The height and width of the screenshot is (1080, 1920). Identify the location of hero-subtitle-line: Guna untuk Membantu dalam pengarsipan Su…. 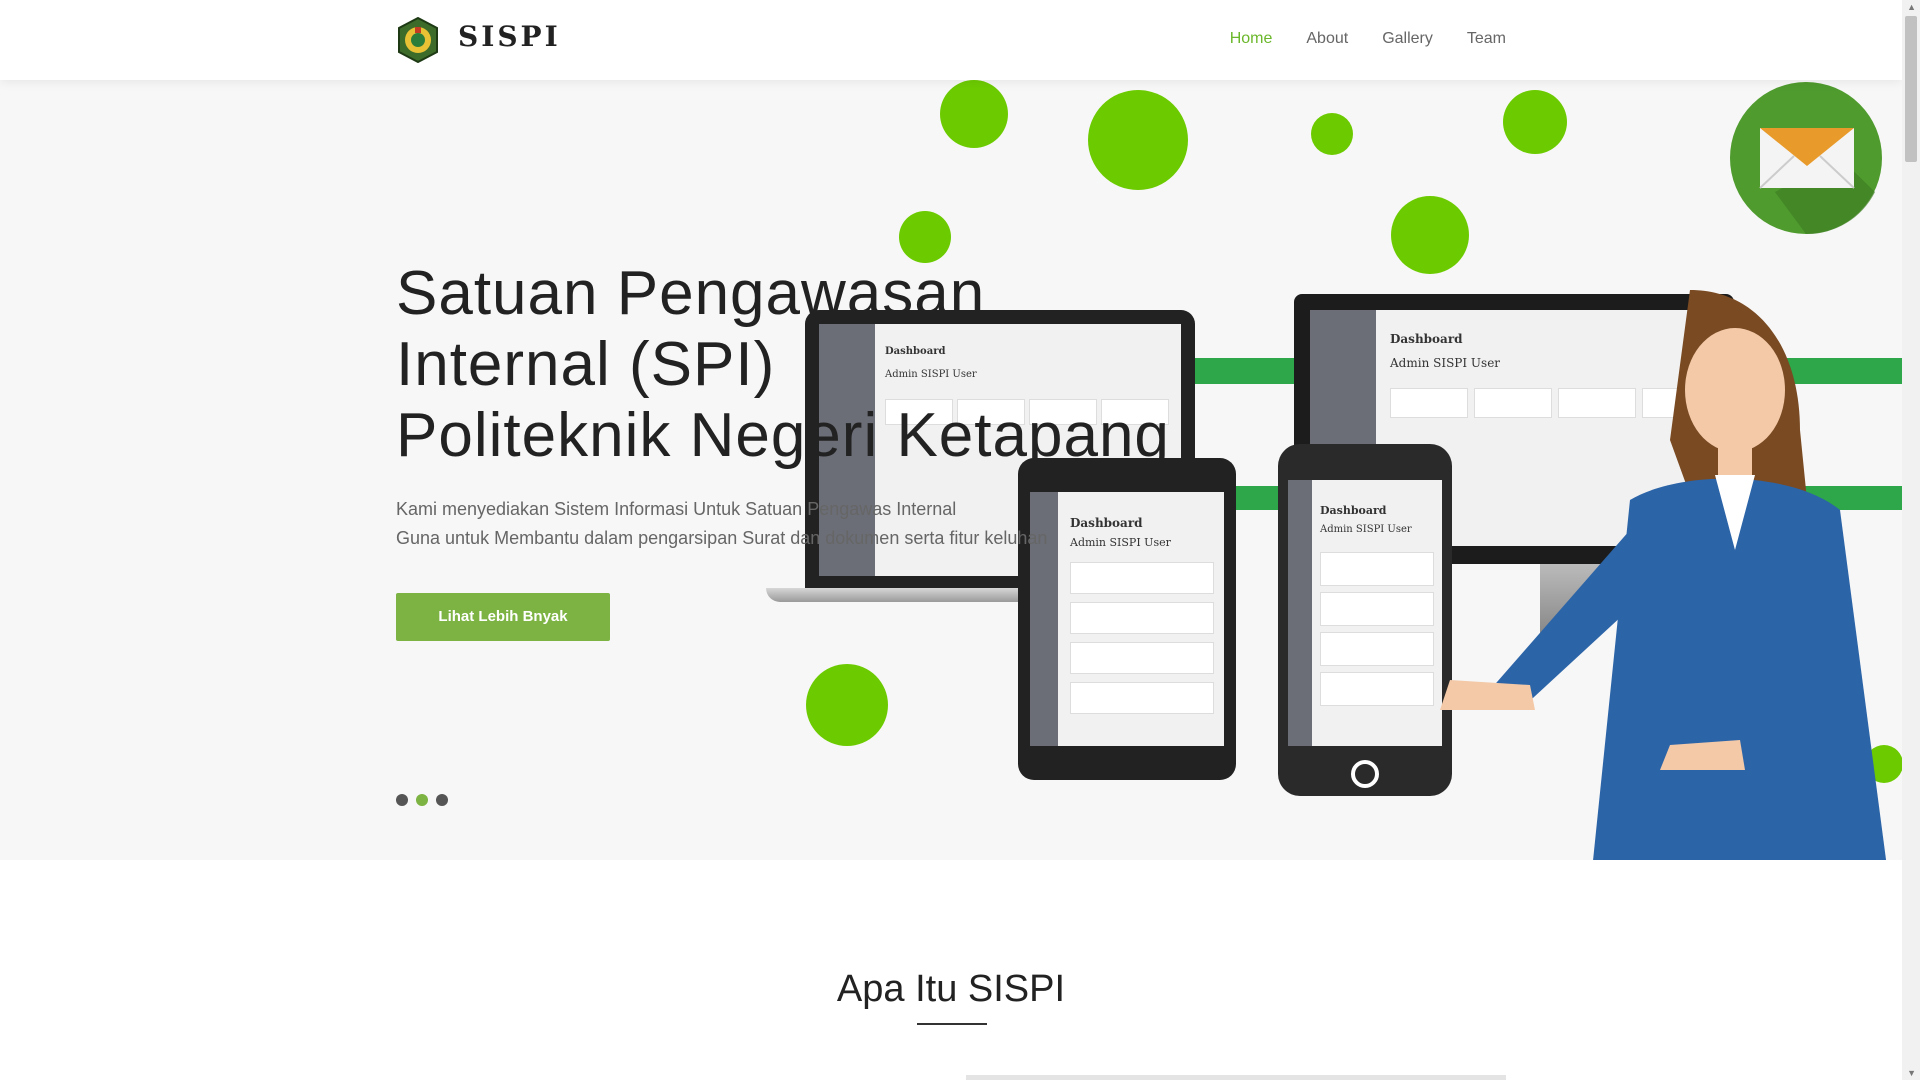
(722, 538).